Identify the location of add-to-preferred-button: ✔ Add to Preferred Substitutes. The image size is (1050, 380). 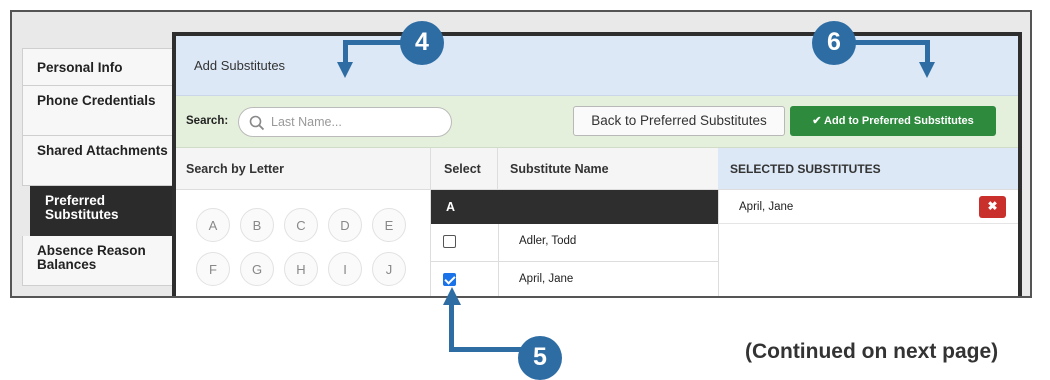
(893, 121).